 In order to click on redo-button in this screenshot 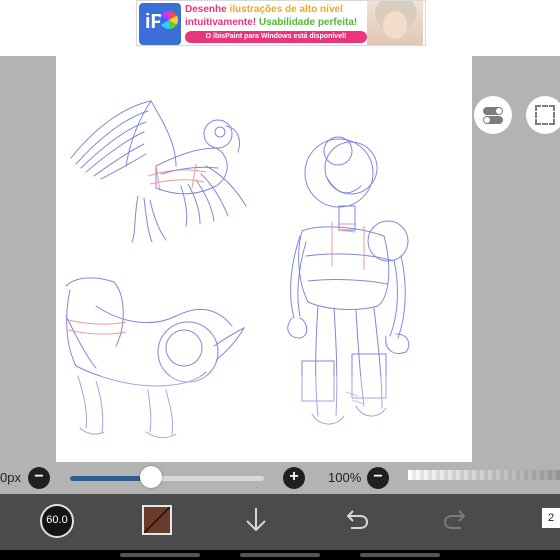, I will do `click(456, 522)`.